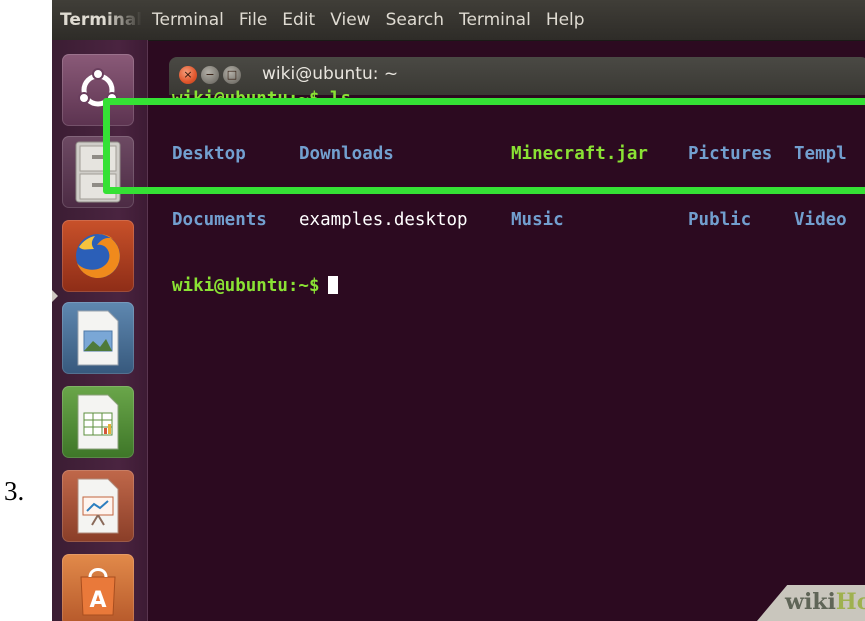  I want to click on shopping-bag-icon: A, so click(98, 592).